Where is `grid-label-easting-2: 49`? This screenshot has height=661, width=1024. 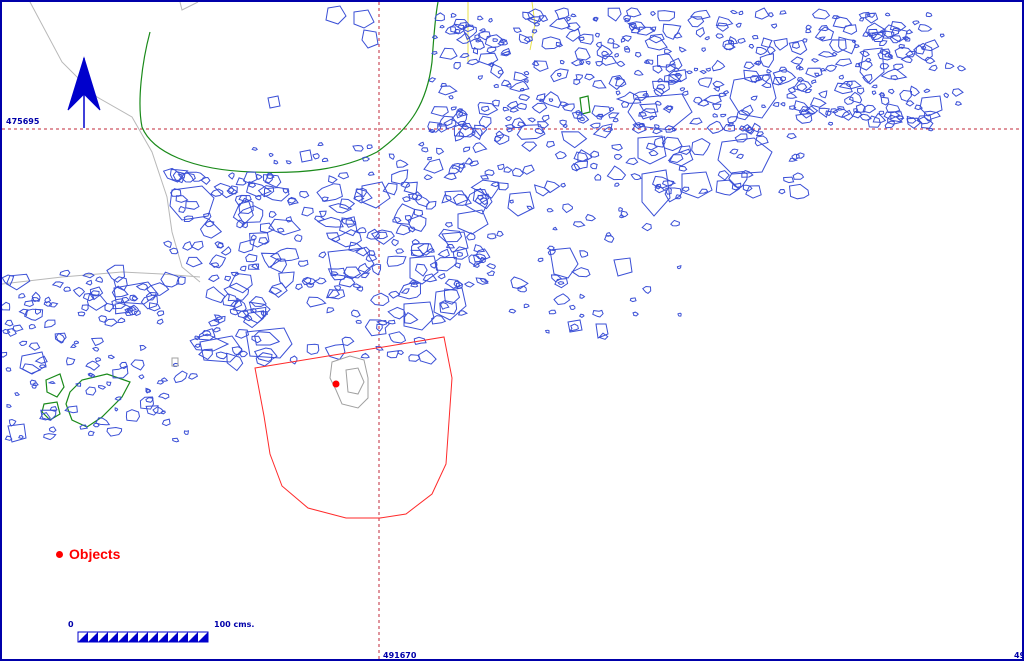
grid-label-easting-2: 49 is located at coordinates (1018, 655).